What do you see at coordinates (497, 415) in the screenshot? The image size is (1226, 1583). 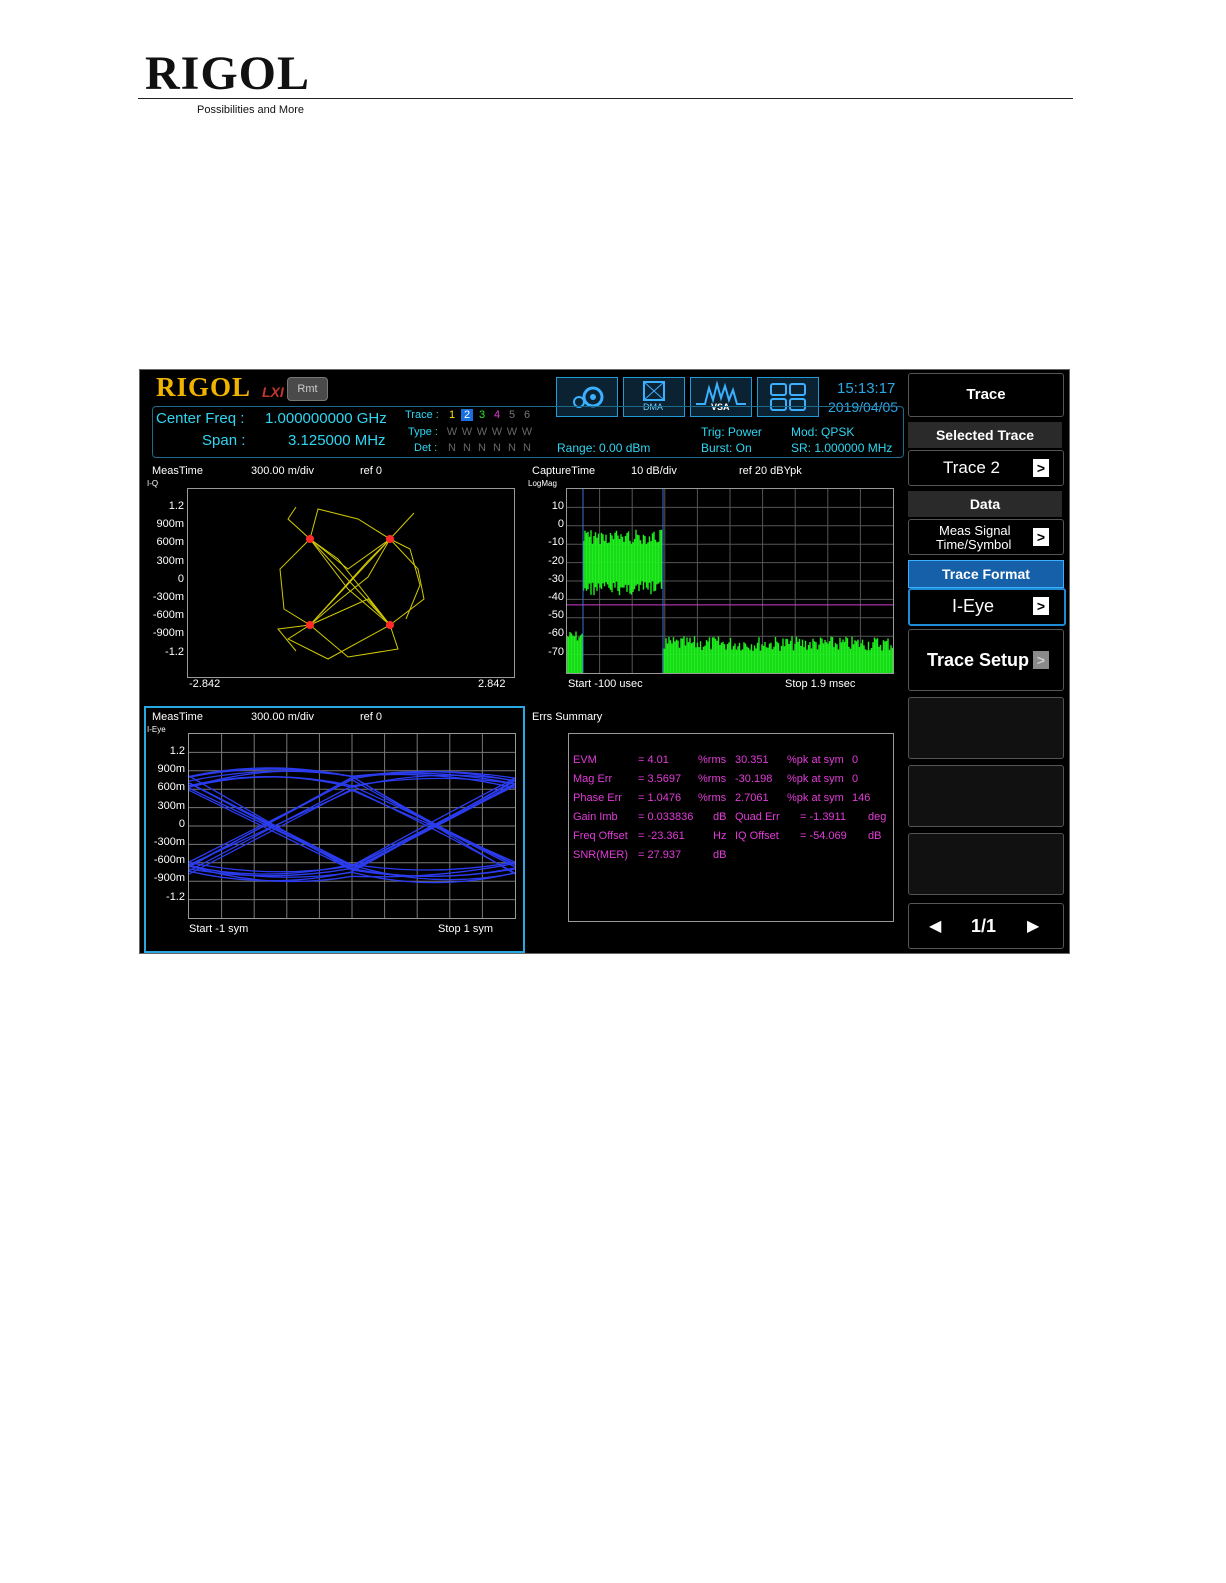 I see `trace-number-4: 4` at bounding box center [497, 415].